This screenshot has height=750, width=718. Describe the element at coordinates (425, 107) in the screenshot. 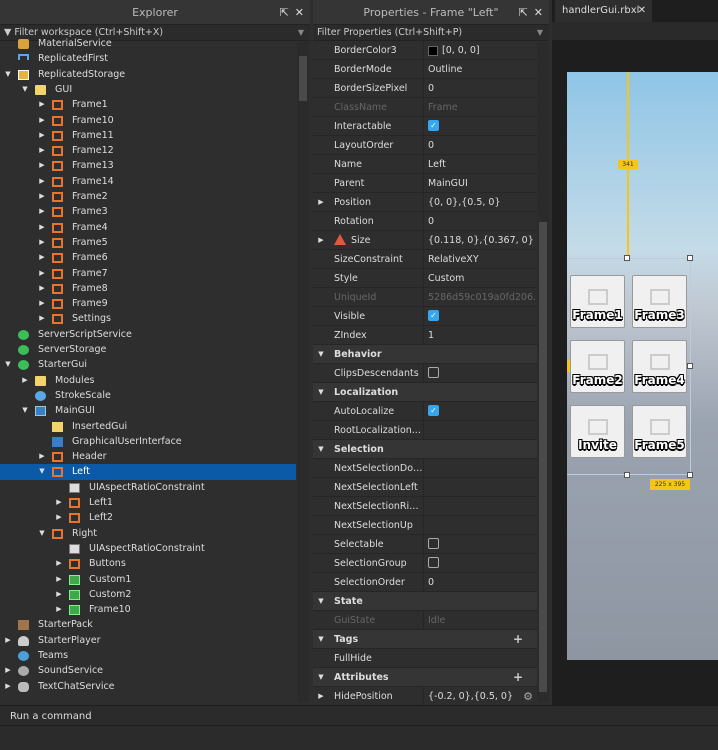

I see `property-row: ClassName Frame` at that location.